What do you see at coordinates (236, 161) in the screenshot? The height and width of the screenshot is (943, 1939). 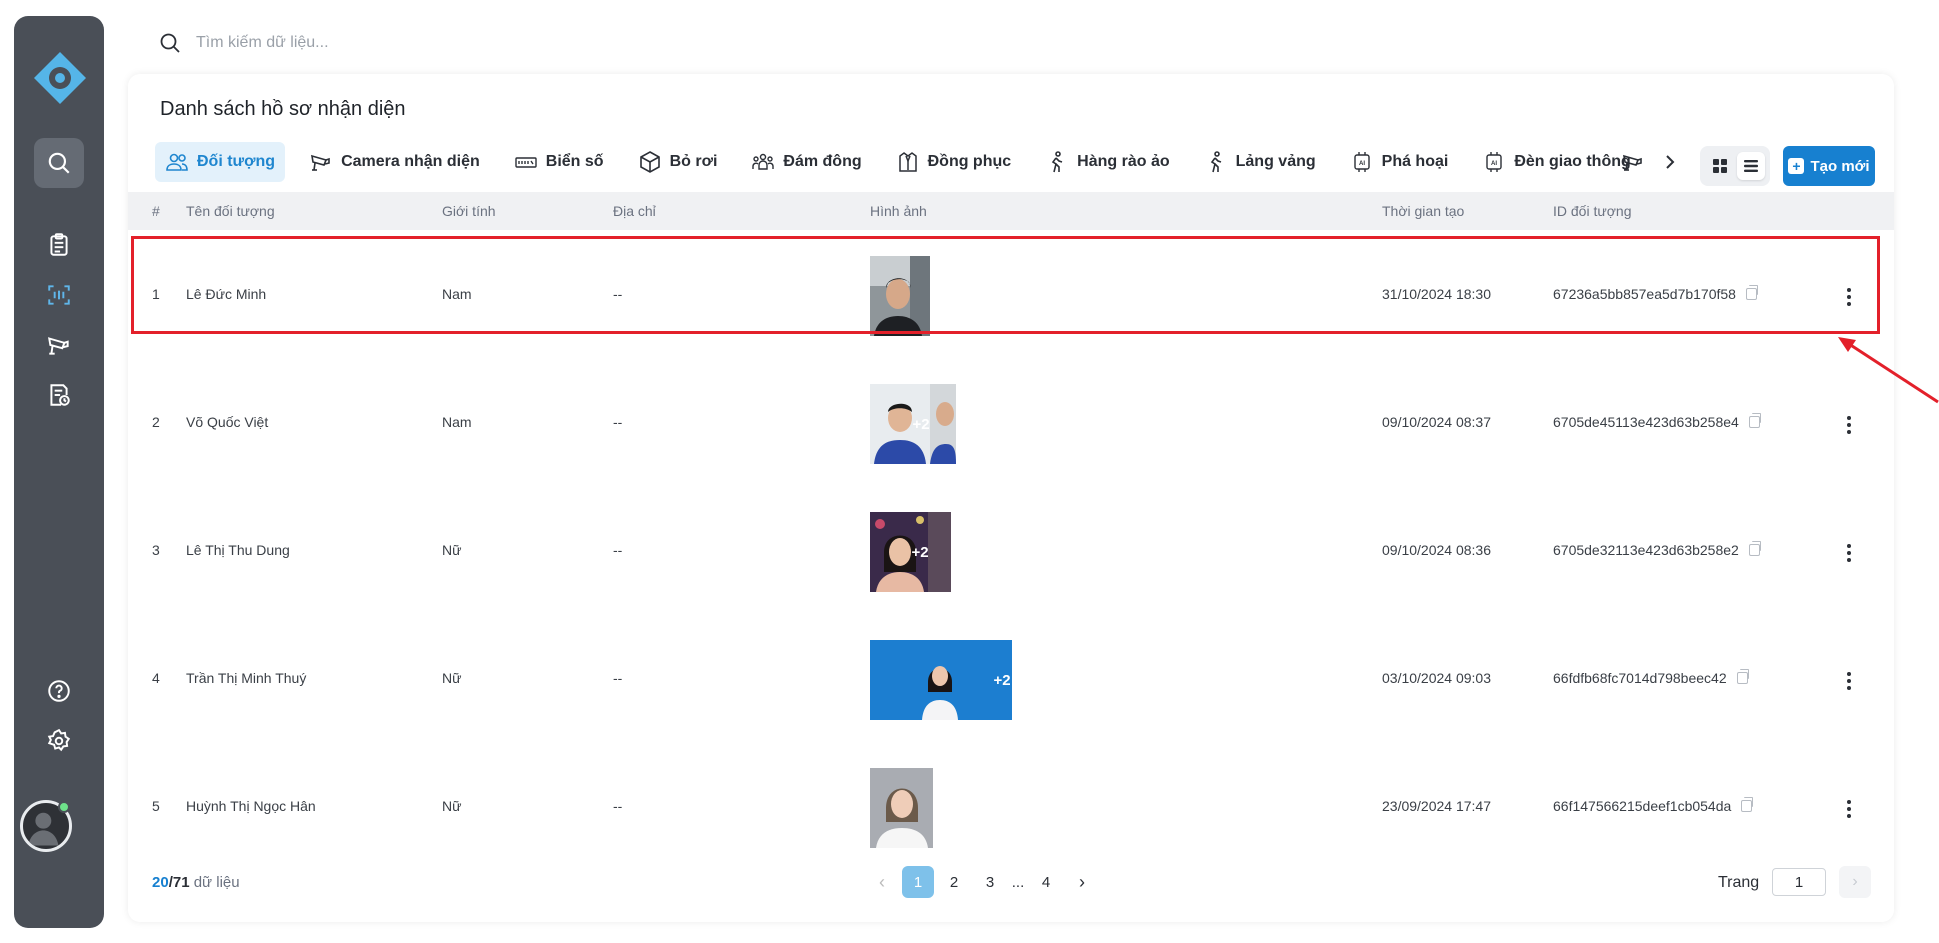 I see `tab-label: Đối tượng` at bounding box center [236, 161].